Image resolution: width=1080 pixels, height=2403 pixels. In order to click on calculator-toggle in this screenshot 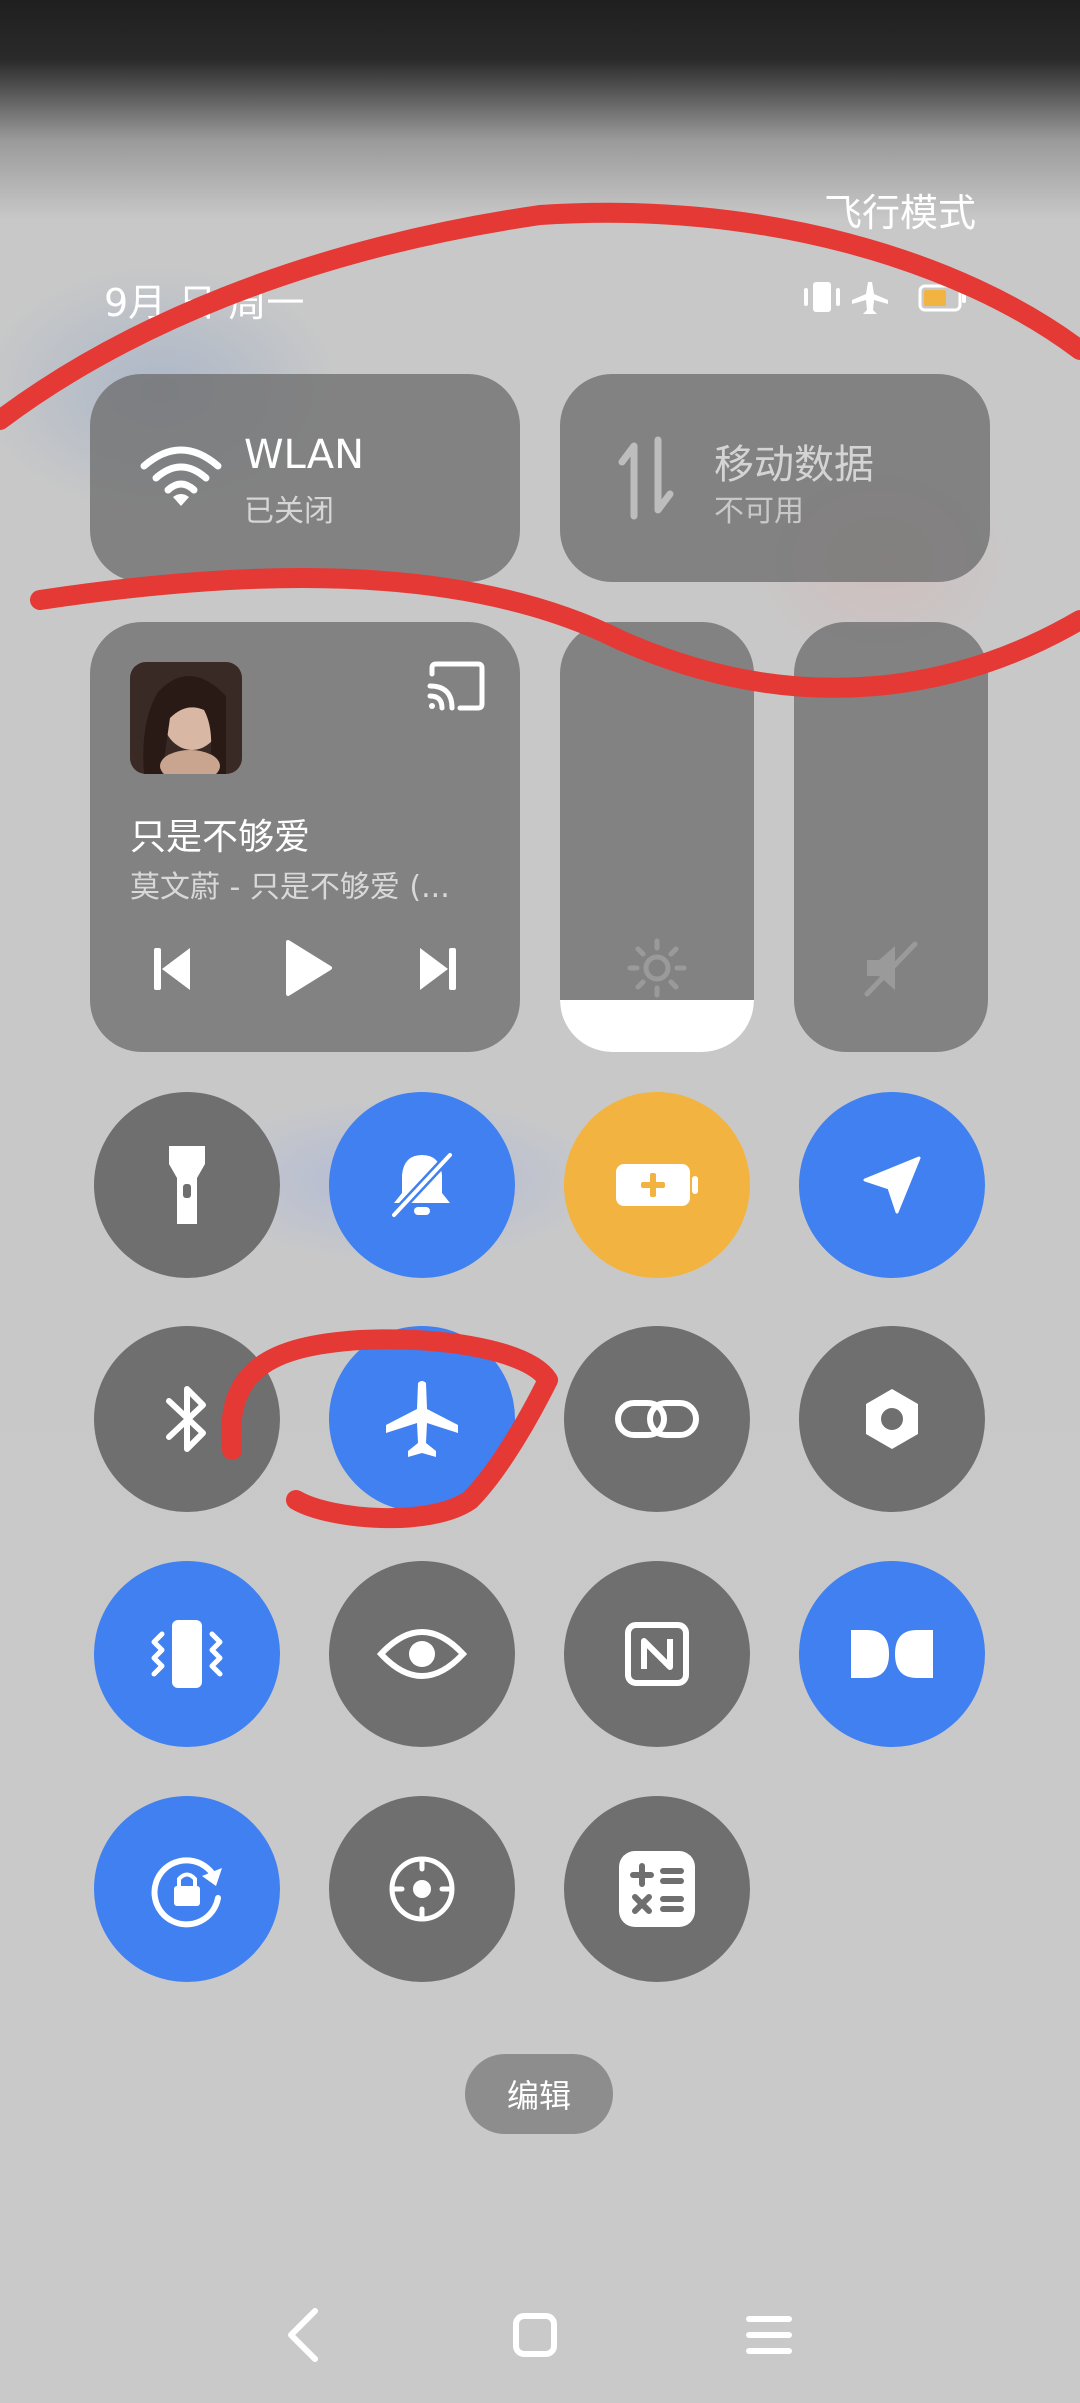, I will do `click(657, 1889)`.